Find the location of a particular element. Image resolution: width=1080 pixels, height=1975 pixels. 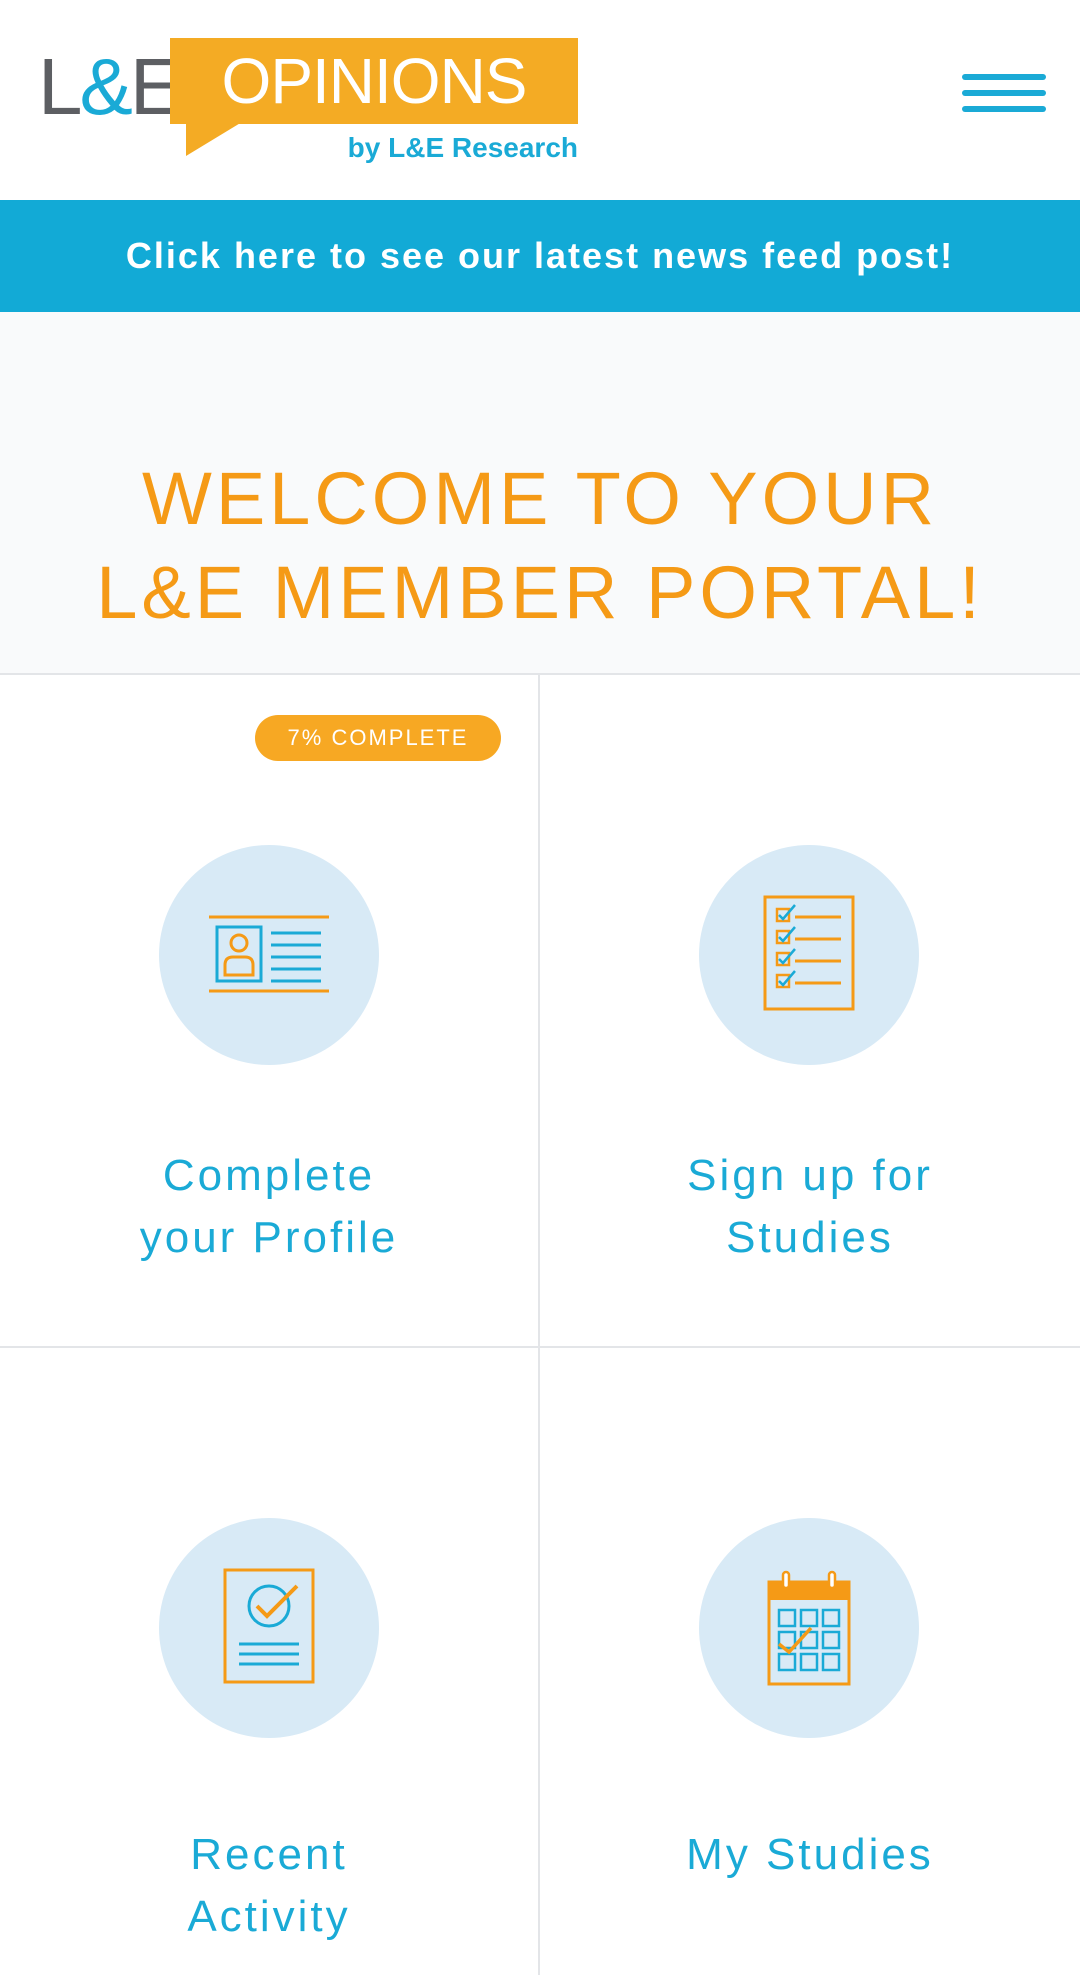

sign-up-studies-label: Sign up for Studies is located at coordinates (810, 1207).